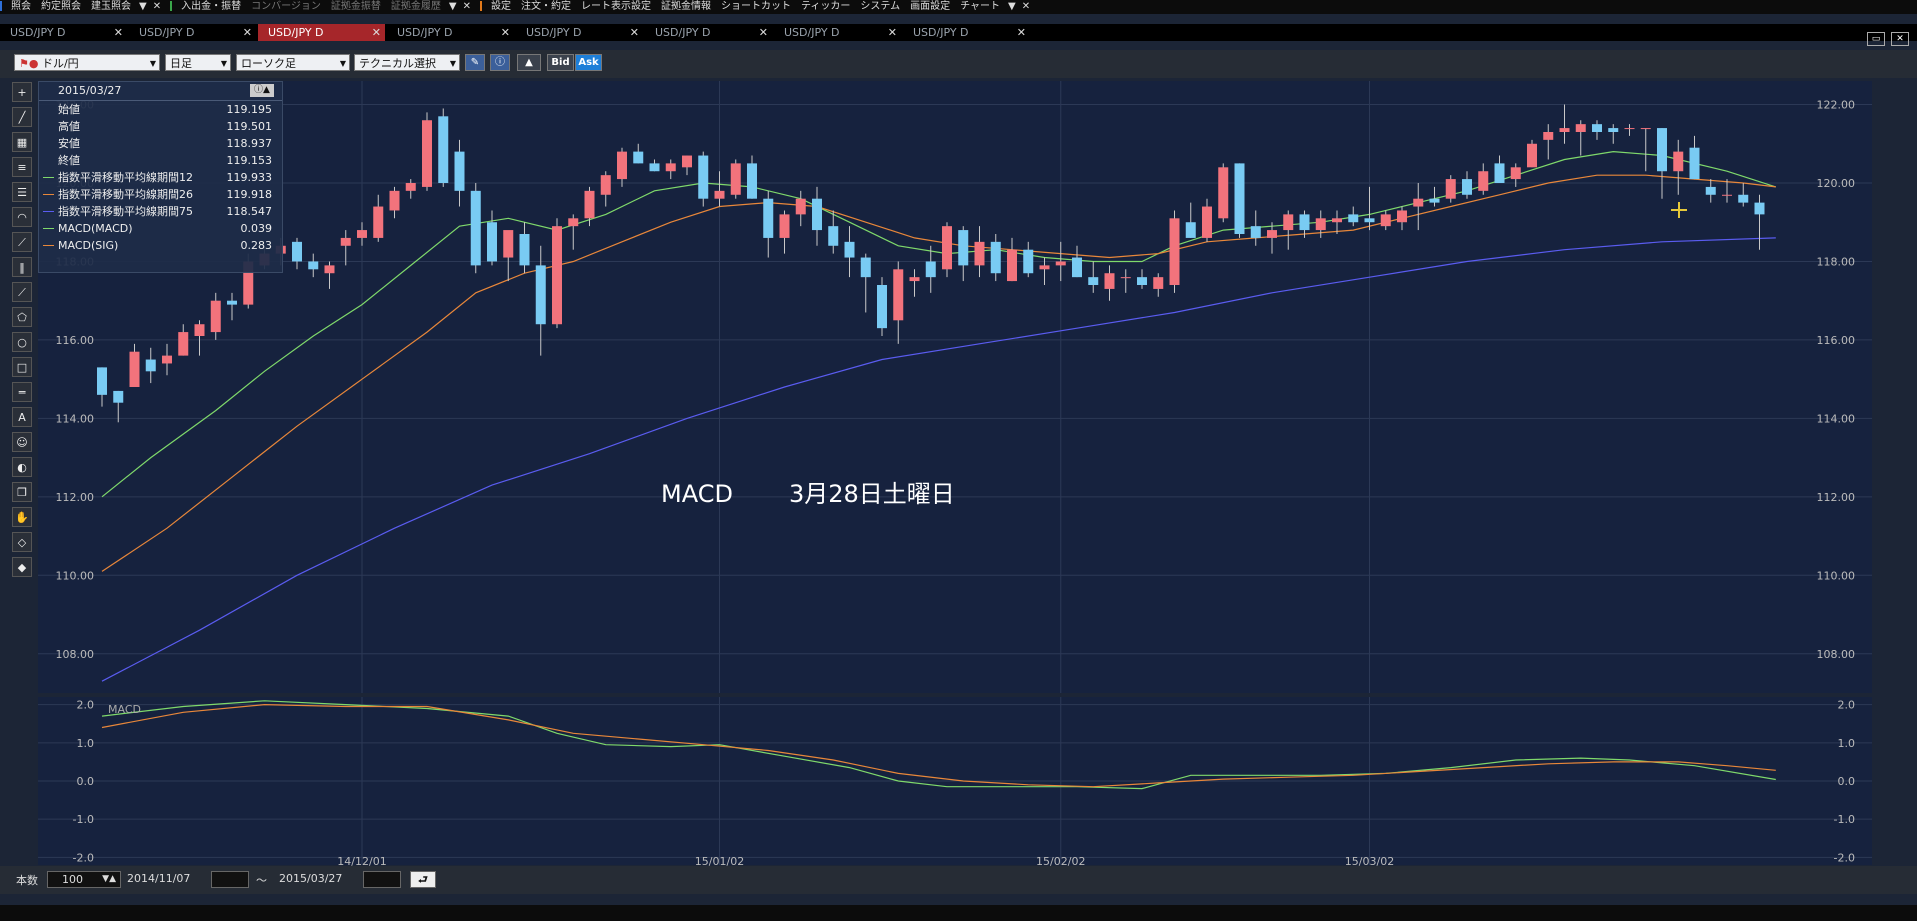 The width and height of the screenshot is (1917, 921). Describe the element at coordinates (160, 245) in the screenshot. I see `info-row: MACD(SIG) 0.283` at that location.